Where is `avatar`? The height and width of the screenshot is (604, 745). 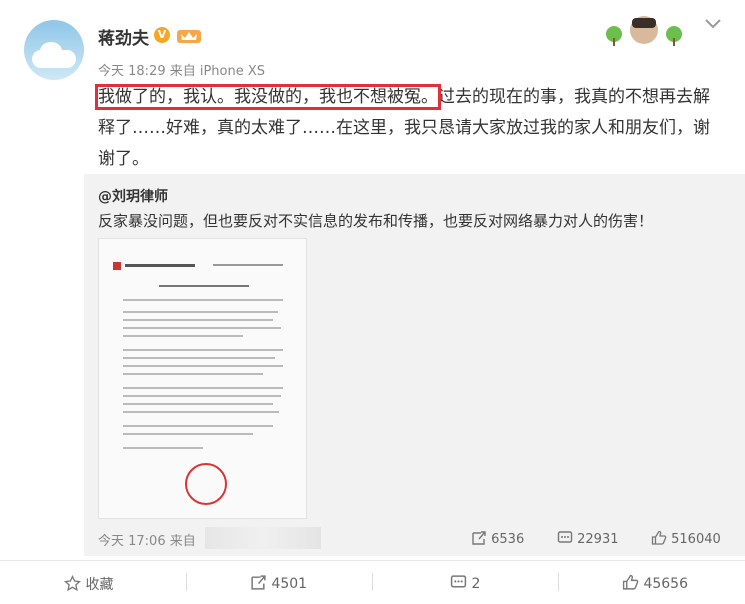
avatar is located at coordinates (54, 50).